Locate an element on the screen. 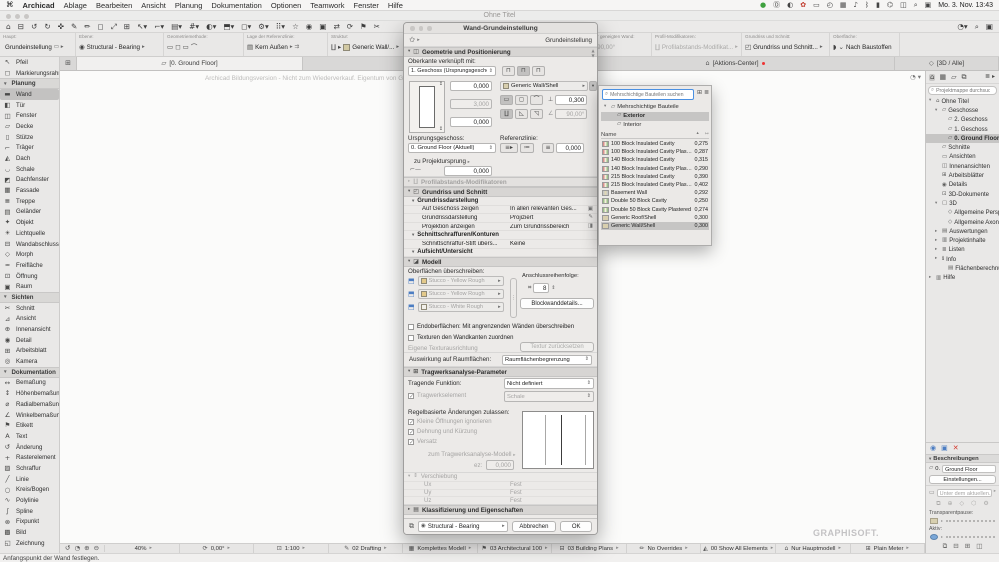  pane-grid-icon: ⊞ is located at coordinates (967, 546).